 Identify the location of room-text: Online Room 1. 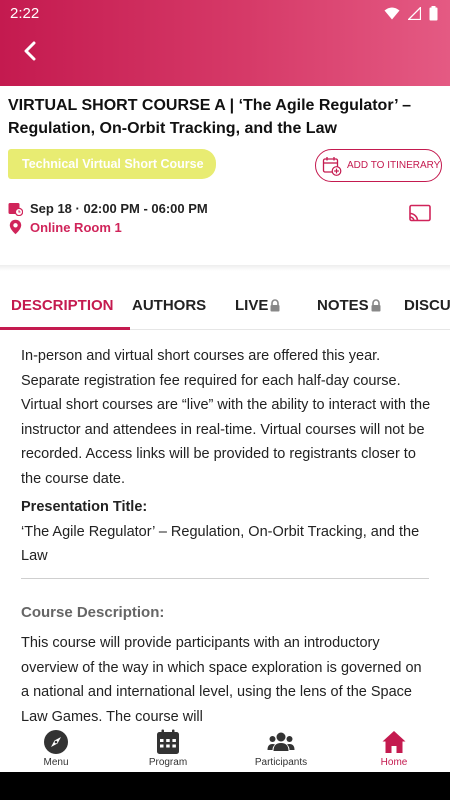
(76, 227).